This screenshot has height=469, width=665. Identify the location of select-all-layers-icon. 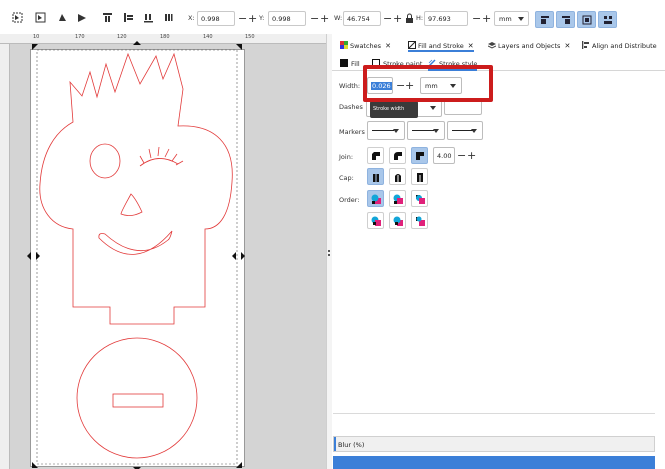
(40, 17).